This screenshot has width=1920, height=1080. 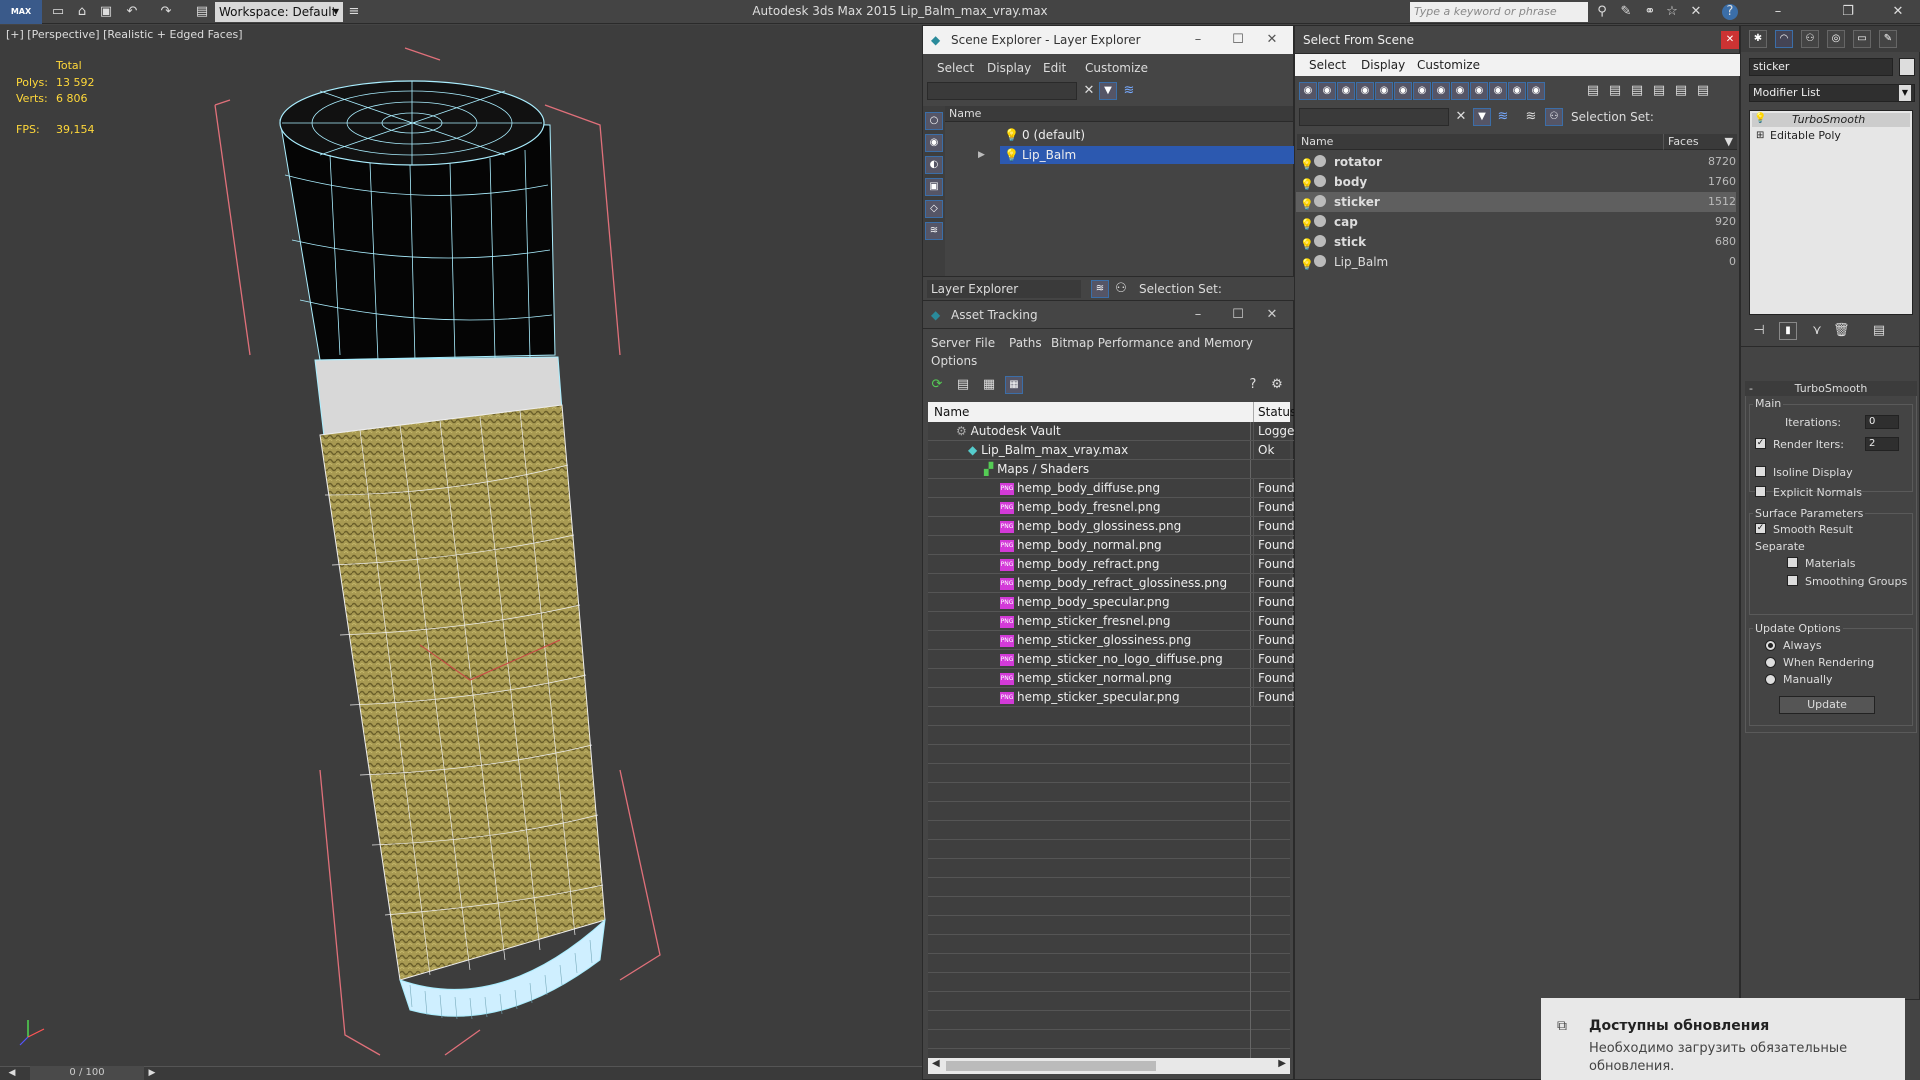 I want to click on always-radio, so click(x=1770, y=645).